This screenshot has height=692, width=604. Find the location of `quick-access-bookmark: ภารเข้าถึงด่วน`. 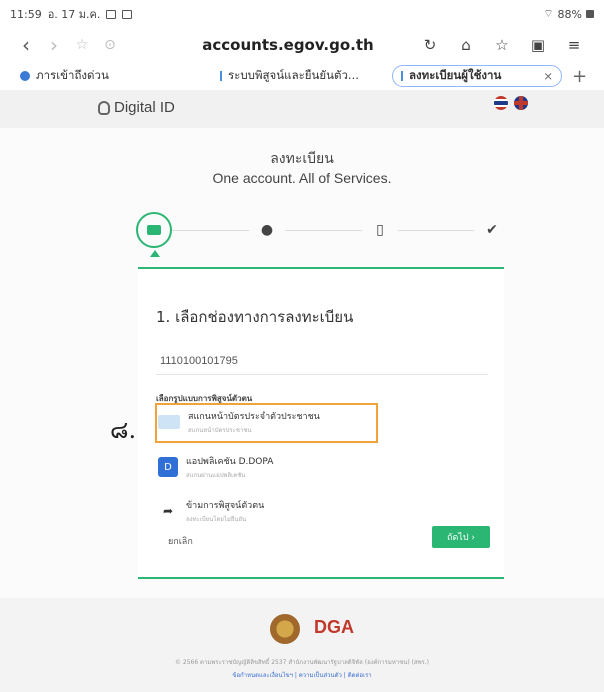

quick-access-bookmark: ภารเข้าถึงด่วน is located at coordinates (112, 76).